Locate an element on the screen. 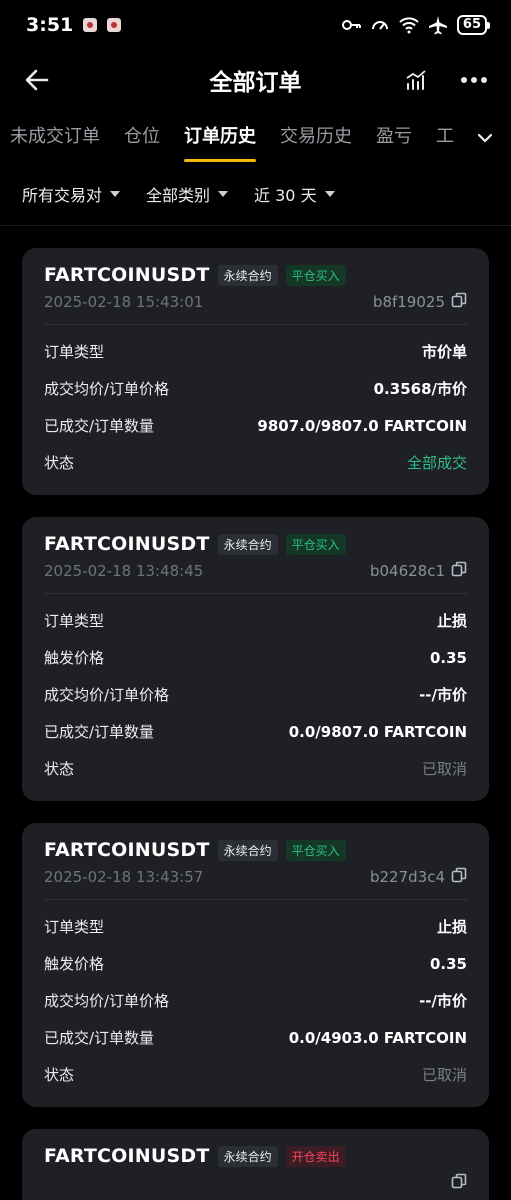  tab-open-orders: 未成交订单 is located at coordinates (55, 142).